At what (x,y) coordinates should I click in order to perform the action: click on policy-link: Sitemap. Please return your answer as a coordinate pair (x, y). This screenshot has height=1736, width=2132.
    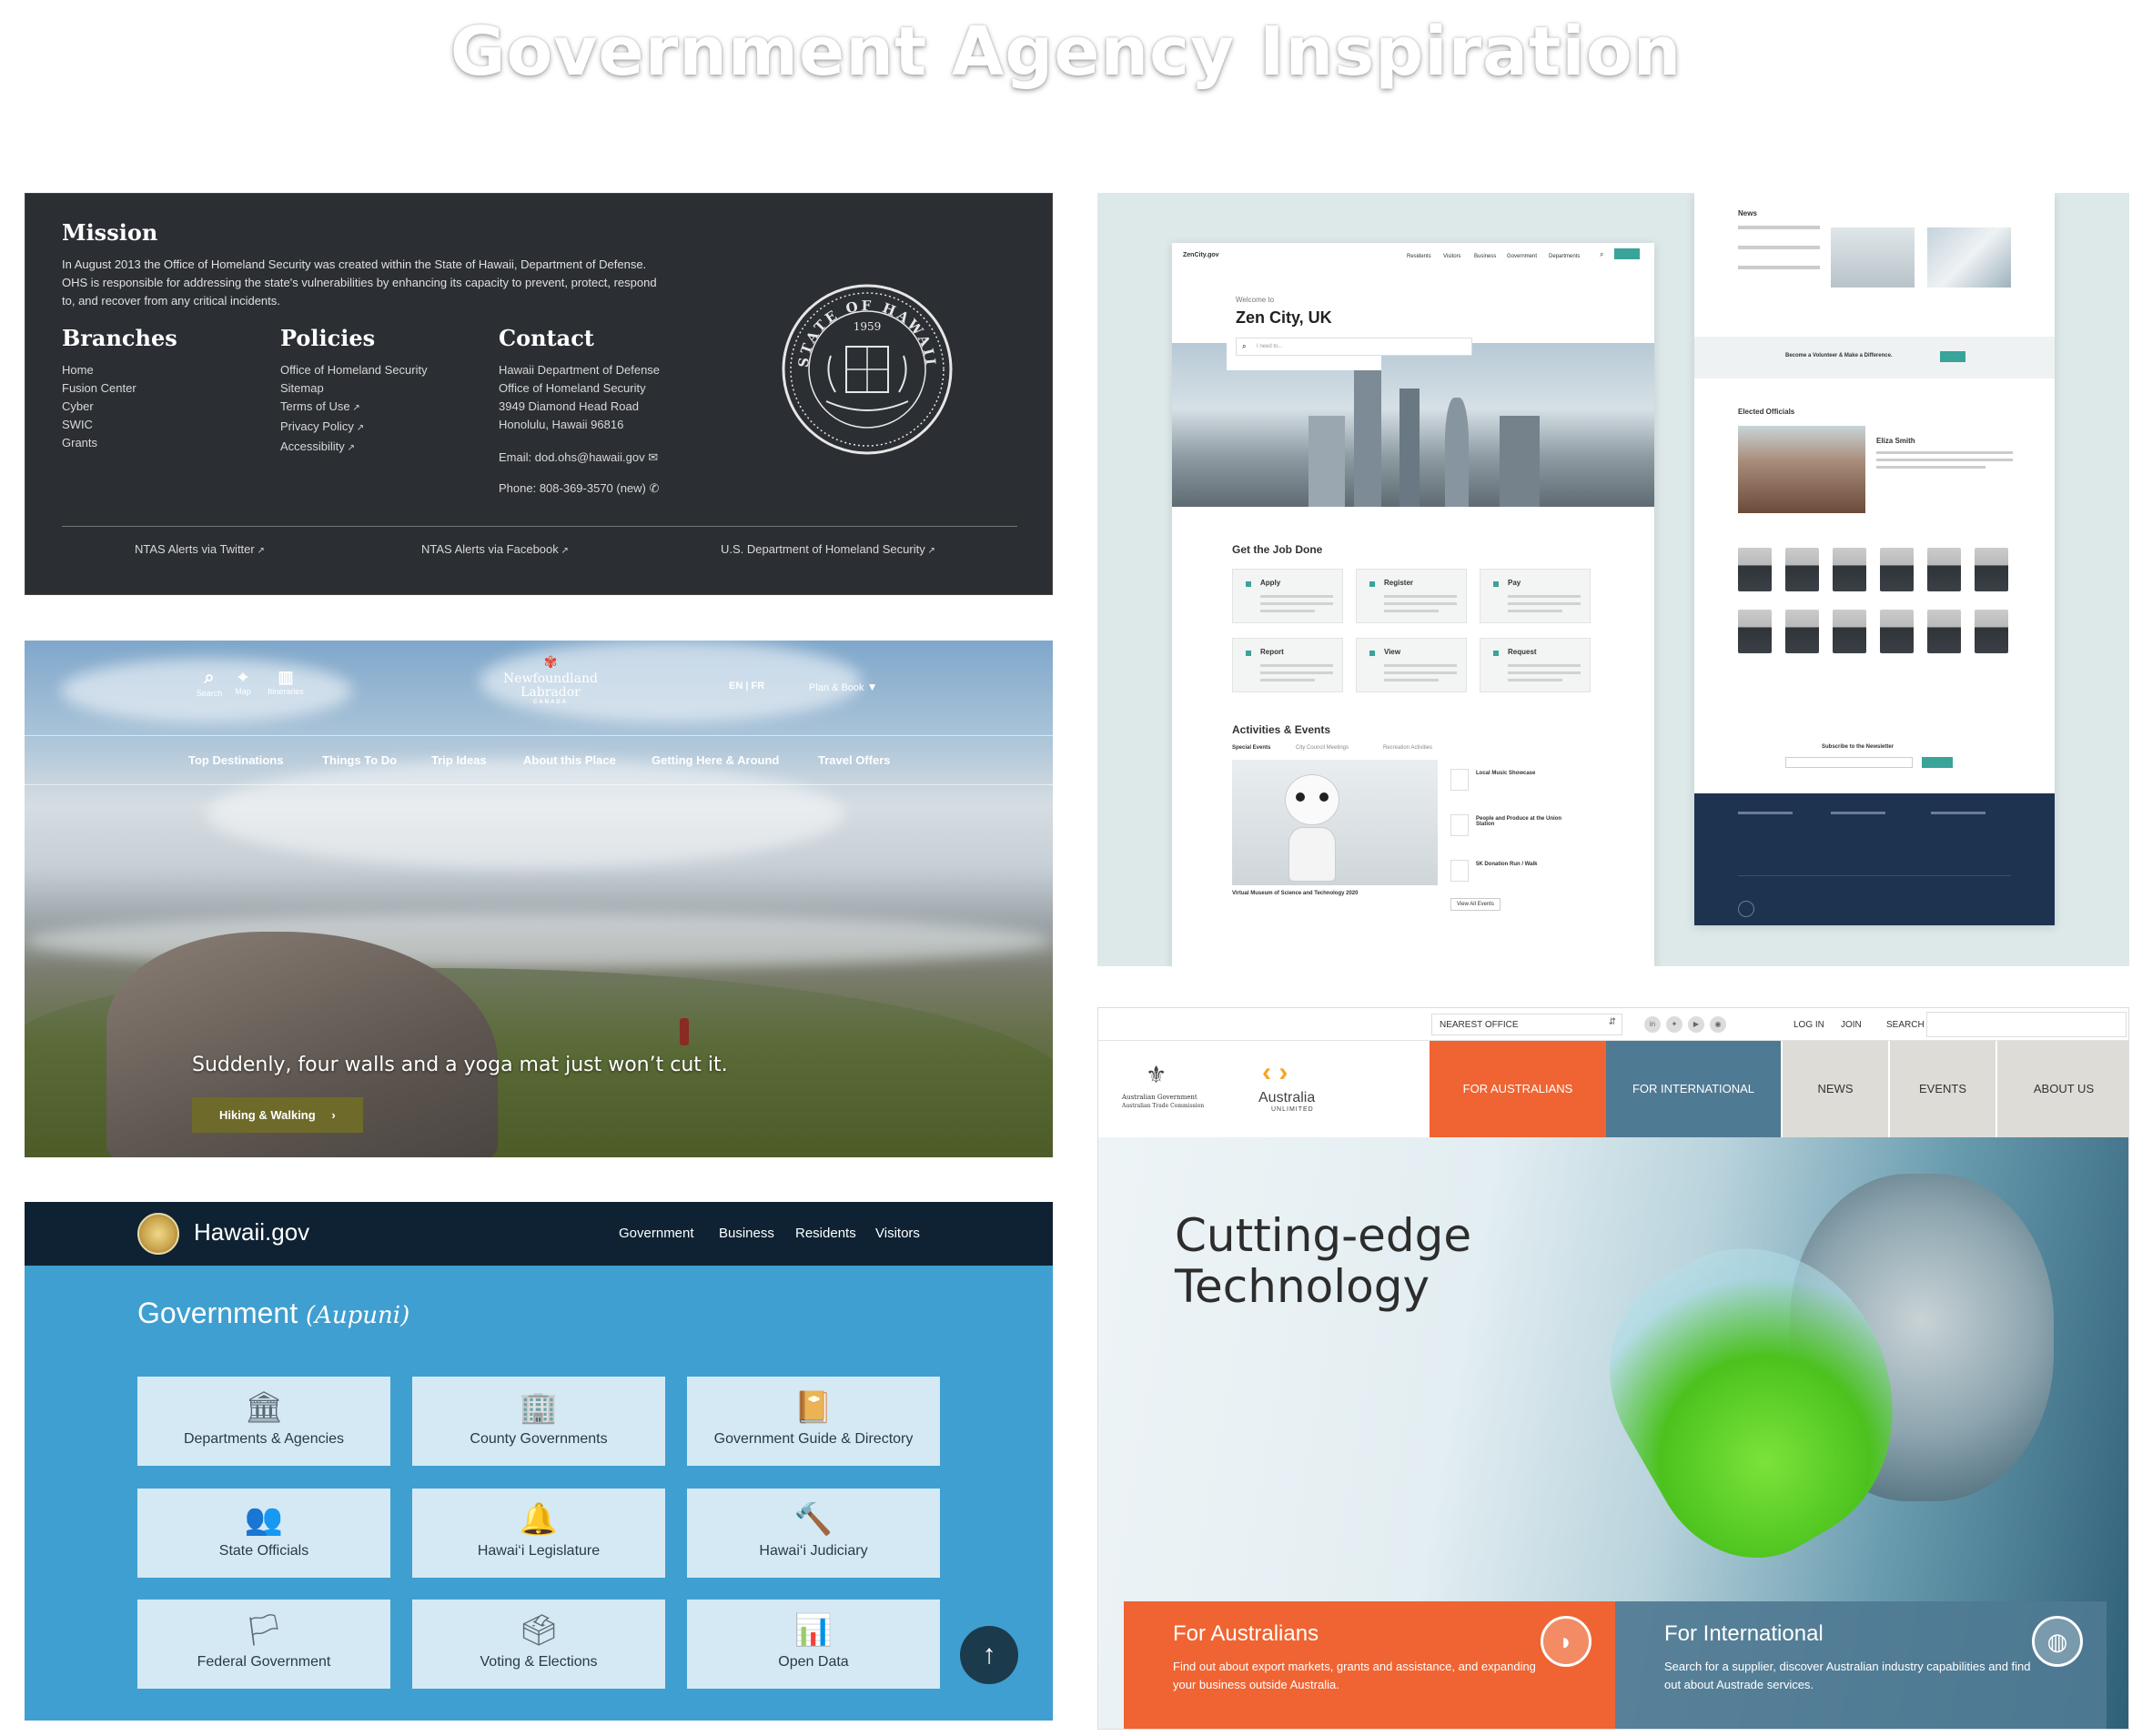
    Looking at the image, I should click on (354, 388).